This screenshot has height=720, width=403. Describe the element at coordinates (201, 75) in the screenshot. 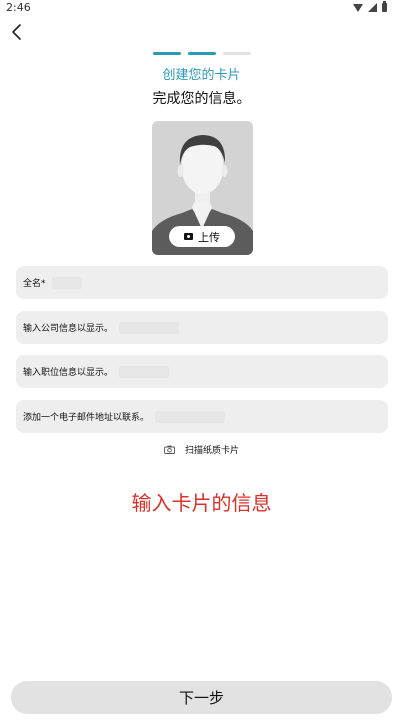

I see `page-title: 创建您的卡片` at that location.